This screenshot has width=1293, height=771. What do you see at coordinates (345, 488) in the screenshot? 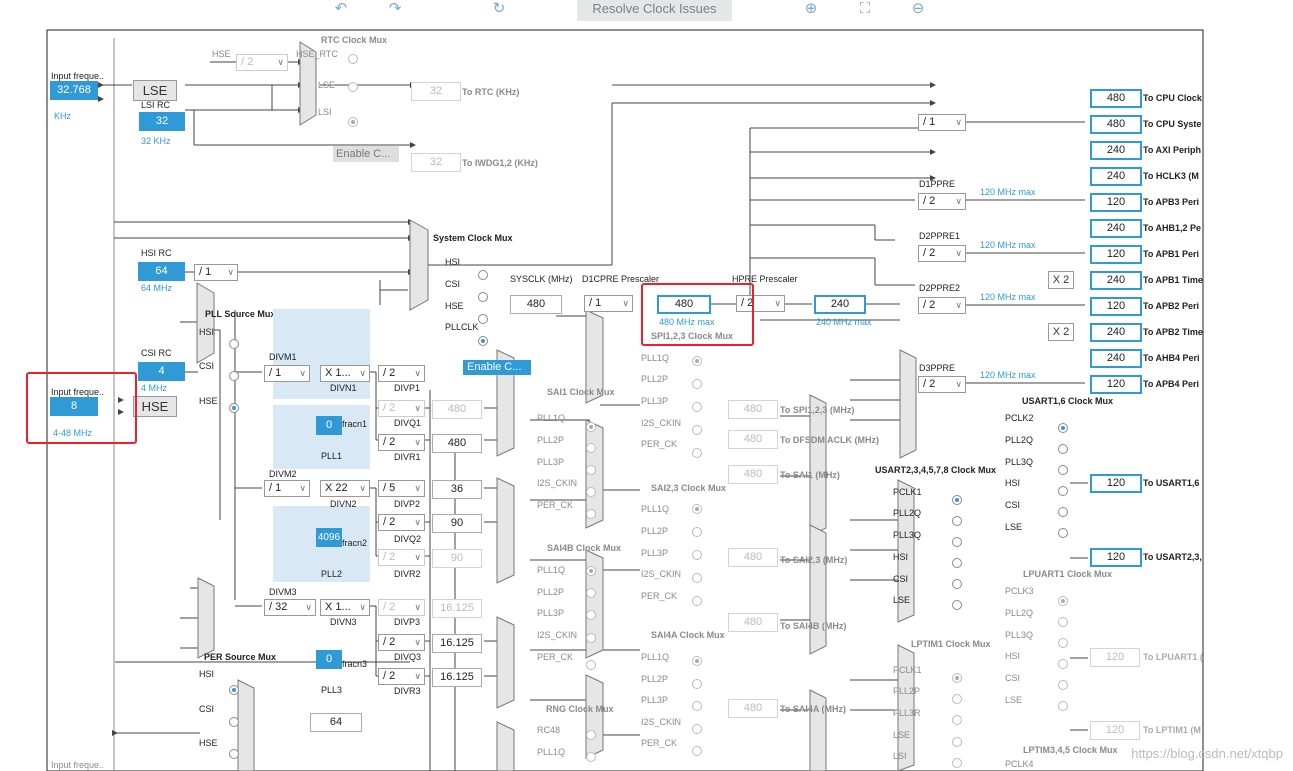
I see `divn2-select: X 22` at bounding box center [345, 488].